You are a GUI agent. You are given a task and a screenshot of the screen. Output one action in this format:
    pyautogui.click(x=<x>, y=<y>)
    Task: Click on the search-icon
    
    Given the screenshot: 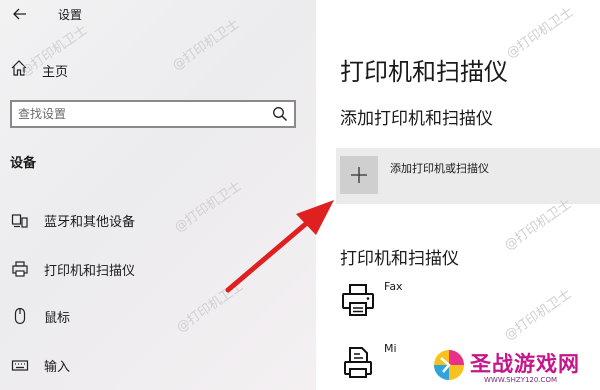 What is the action you would take?
    pyautogui.click(x=280, y=114)
    